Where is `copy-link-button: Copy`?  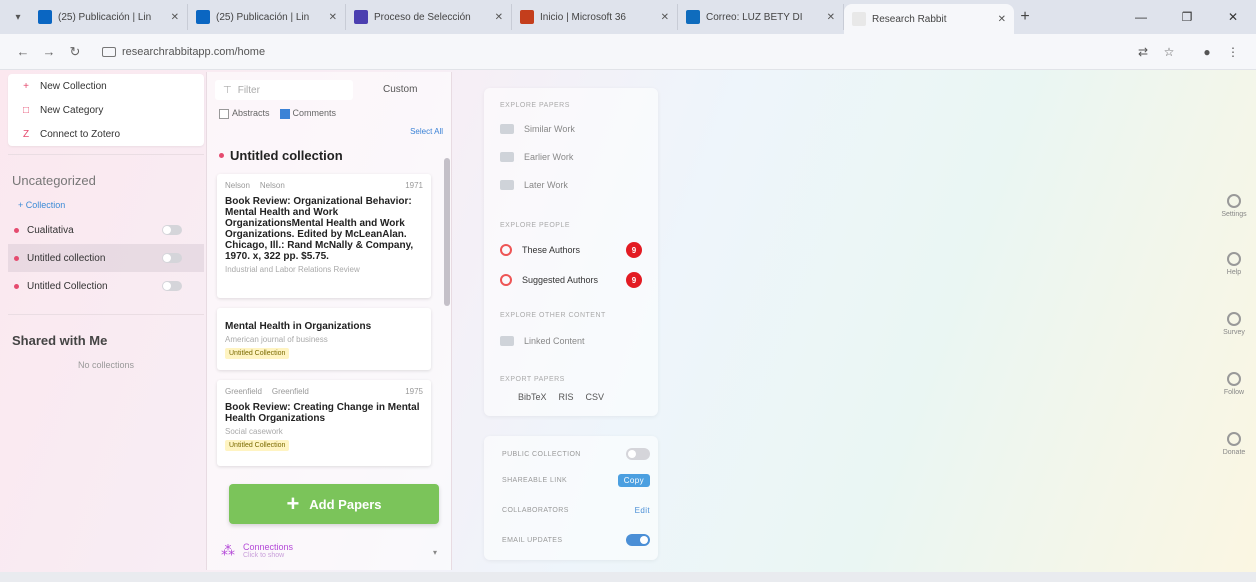 copy-link-button: Copy is located at coordinates (633, 480).